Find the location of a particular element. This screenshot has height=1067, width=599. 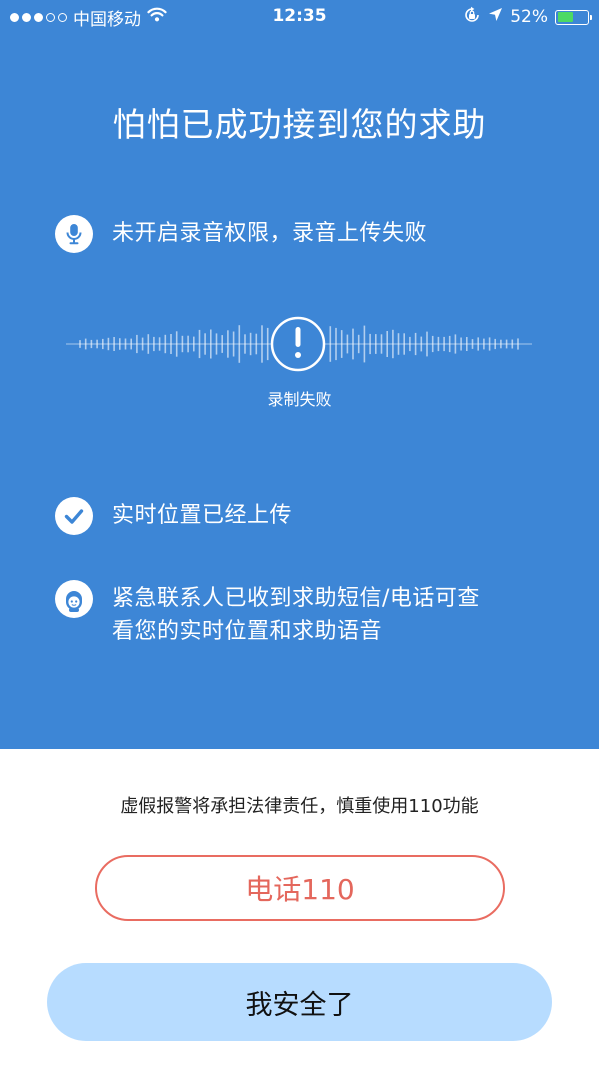

i-am-safe-button: 我安全了 is located at coordinates (299, 1002).